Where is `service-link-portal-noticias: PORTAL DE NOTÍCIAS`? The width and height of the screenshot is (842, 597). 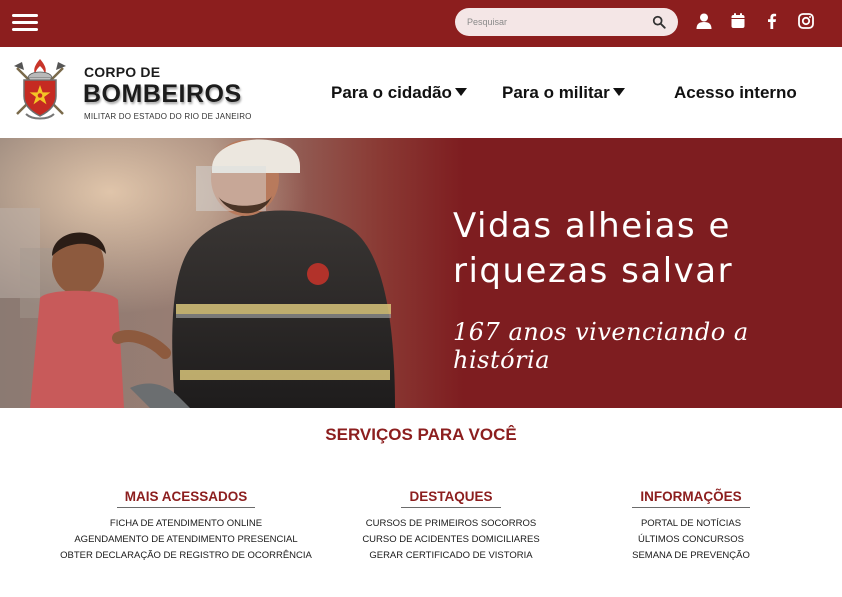 service-link-portal-noticias: PORTAL DE NOTÍCIAS is located at coordinates (691, 524).